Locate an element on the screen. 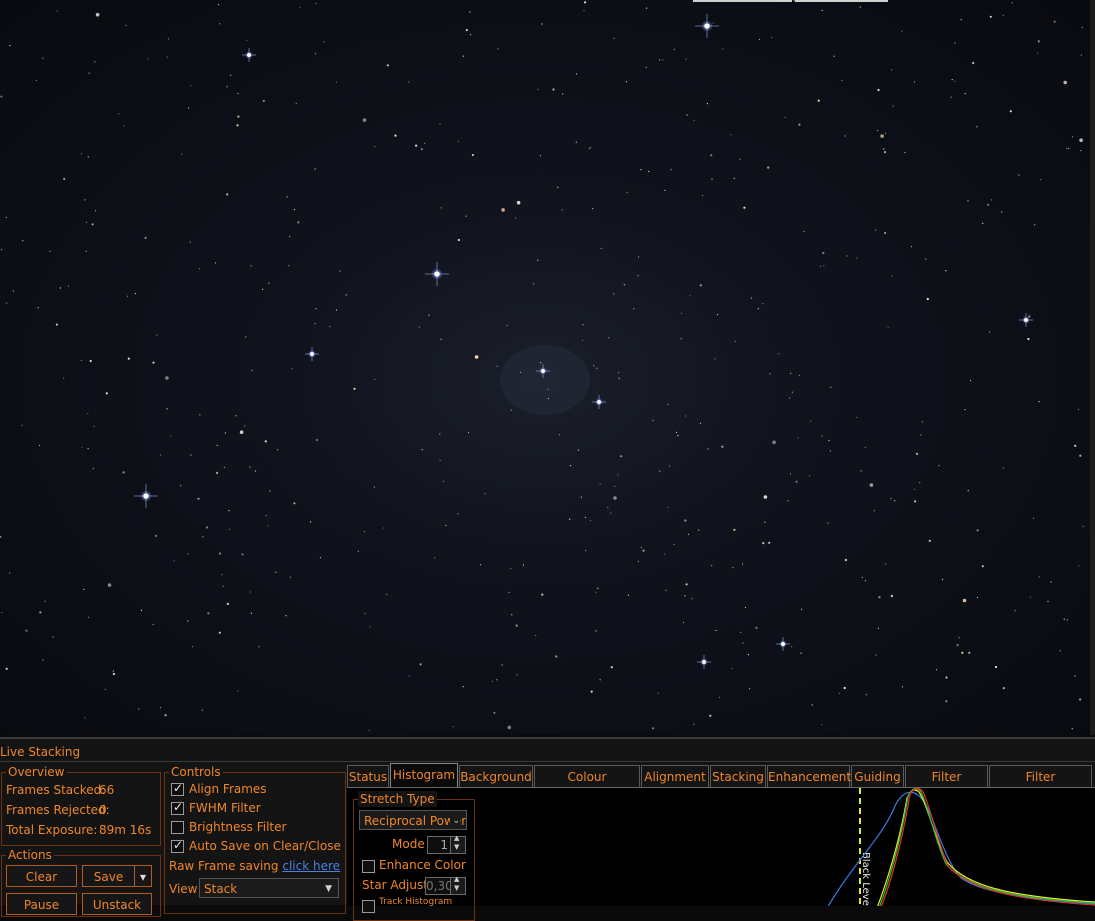  raw-frame-link: click here is located at coordinates (311, 866).